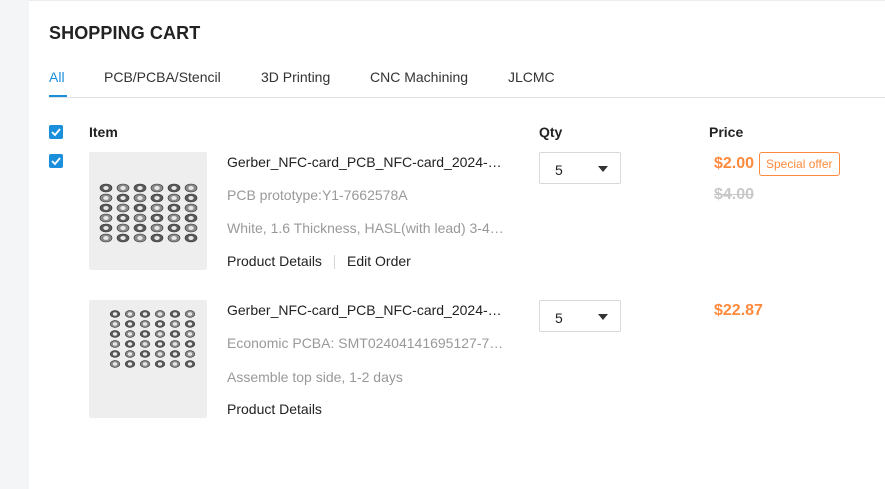 The height and width of the screenshot is (489, 885). What do you see at coordinates (103, 132) in the screenshot?
I see `column-header-item: Item` at bounding box center [103, 132].